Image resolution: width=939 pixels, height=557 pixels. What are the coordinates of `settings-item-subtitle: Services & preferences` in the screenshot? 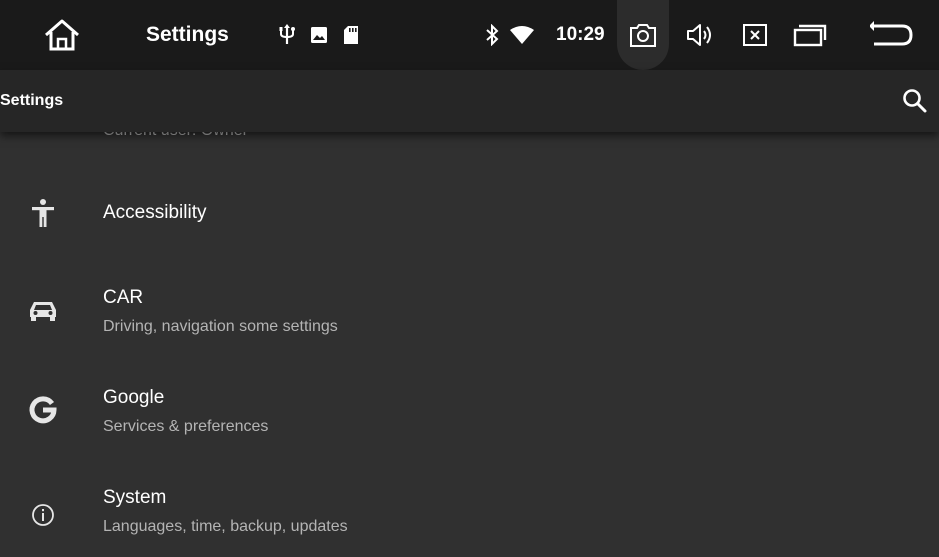 It's located at (186, 426).